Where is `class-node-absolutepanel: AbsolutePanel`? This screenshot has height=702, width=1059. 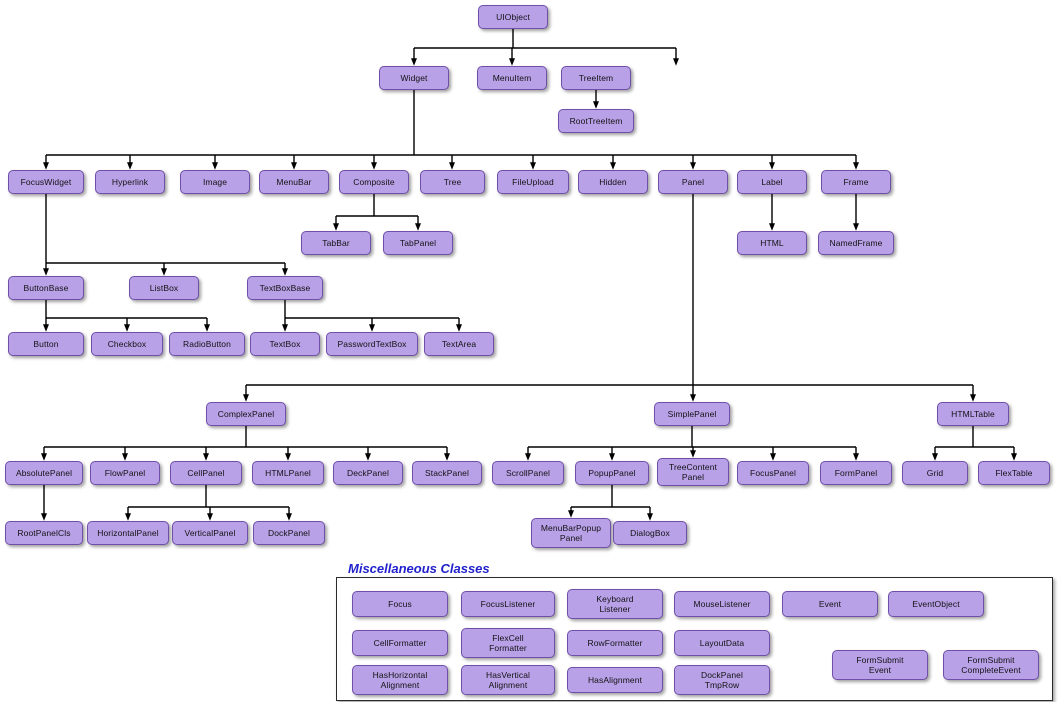 class-node-absolutepanel: AbsolutePanel is located at coordinates (44, 473).